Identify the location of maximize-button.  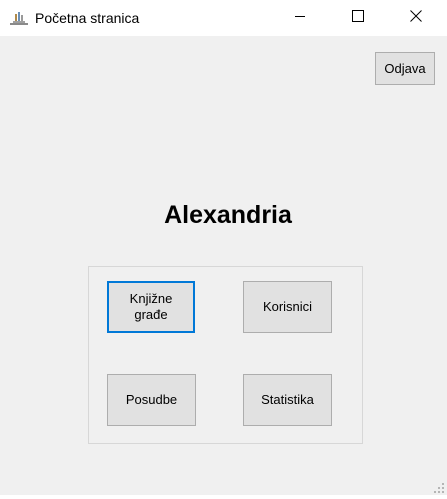
(358, 18).